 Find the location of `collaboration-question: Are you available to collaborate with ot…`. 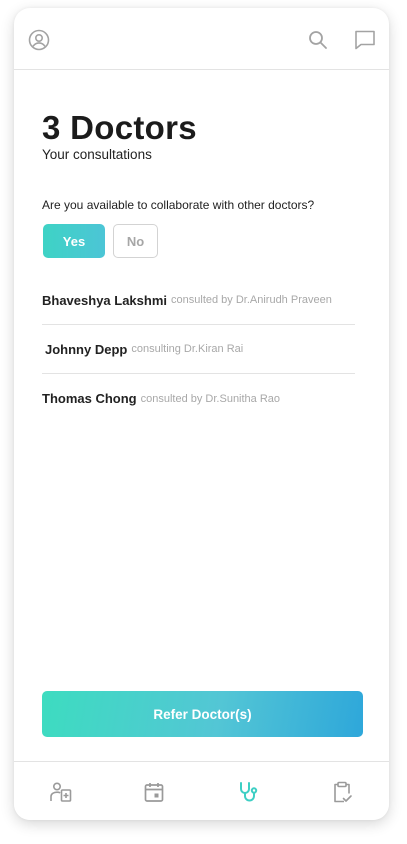

collaboration-question: Are you available to collaborate with ot… is located at coordinates (178, 205).